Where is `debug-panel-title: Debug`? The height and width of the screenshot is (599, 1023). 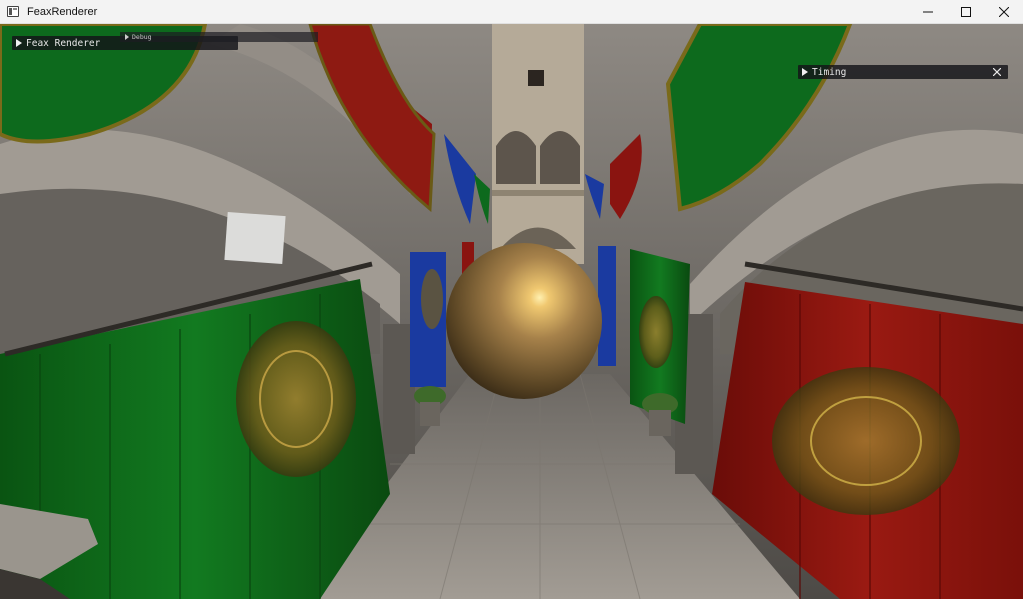
debug-panel-title: Debug is located at coordinates (142, 37).